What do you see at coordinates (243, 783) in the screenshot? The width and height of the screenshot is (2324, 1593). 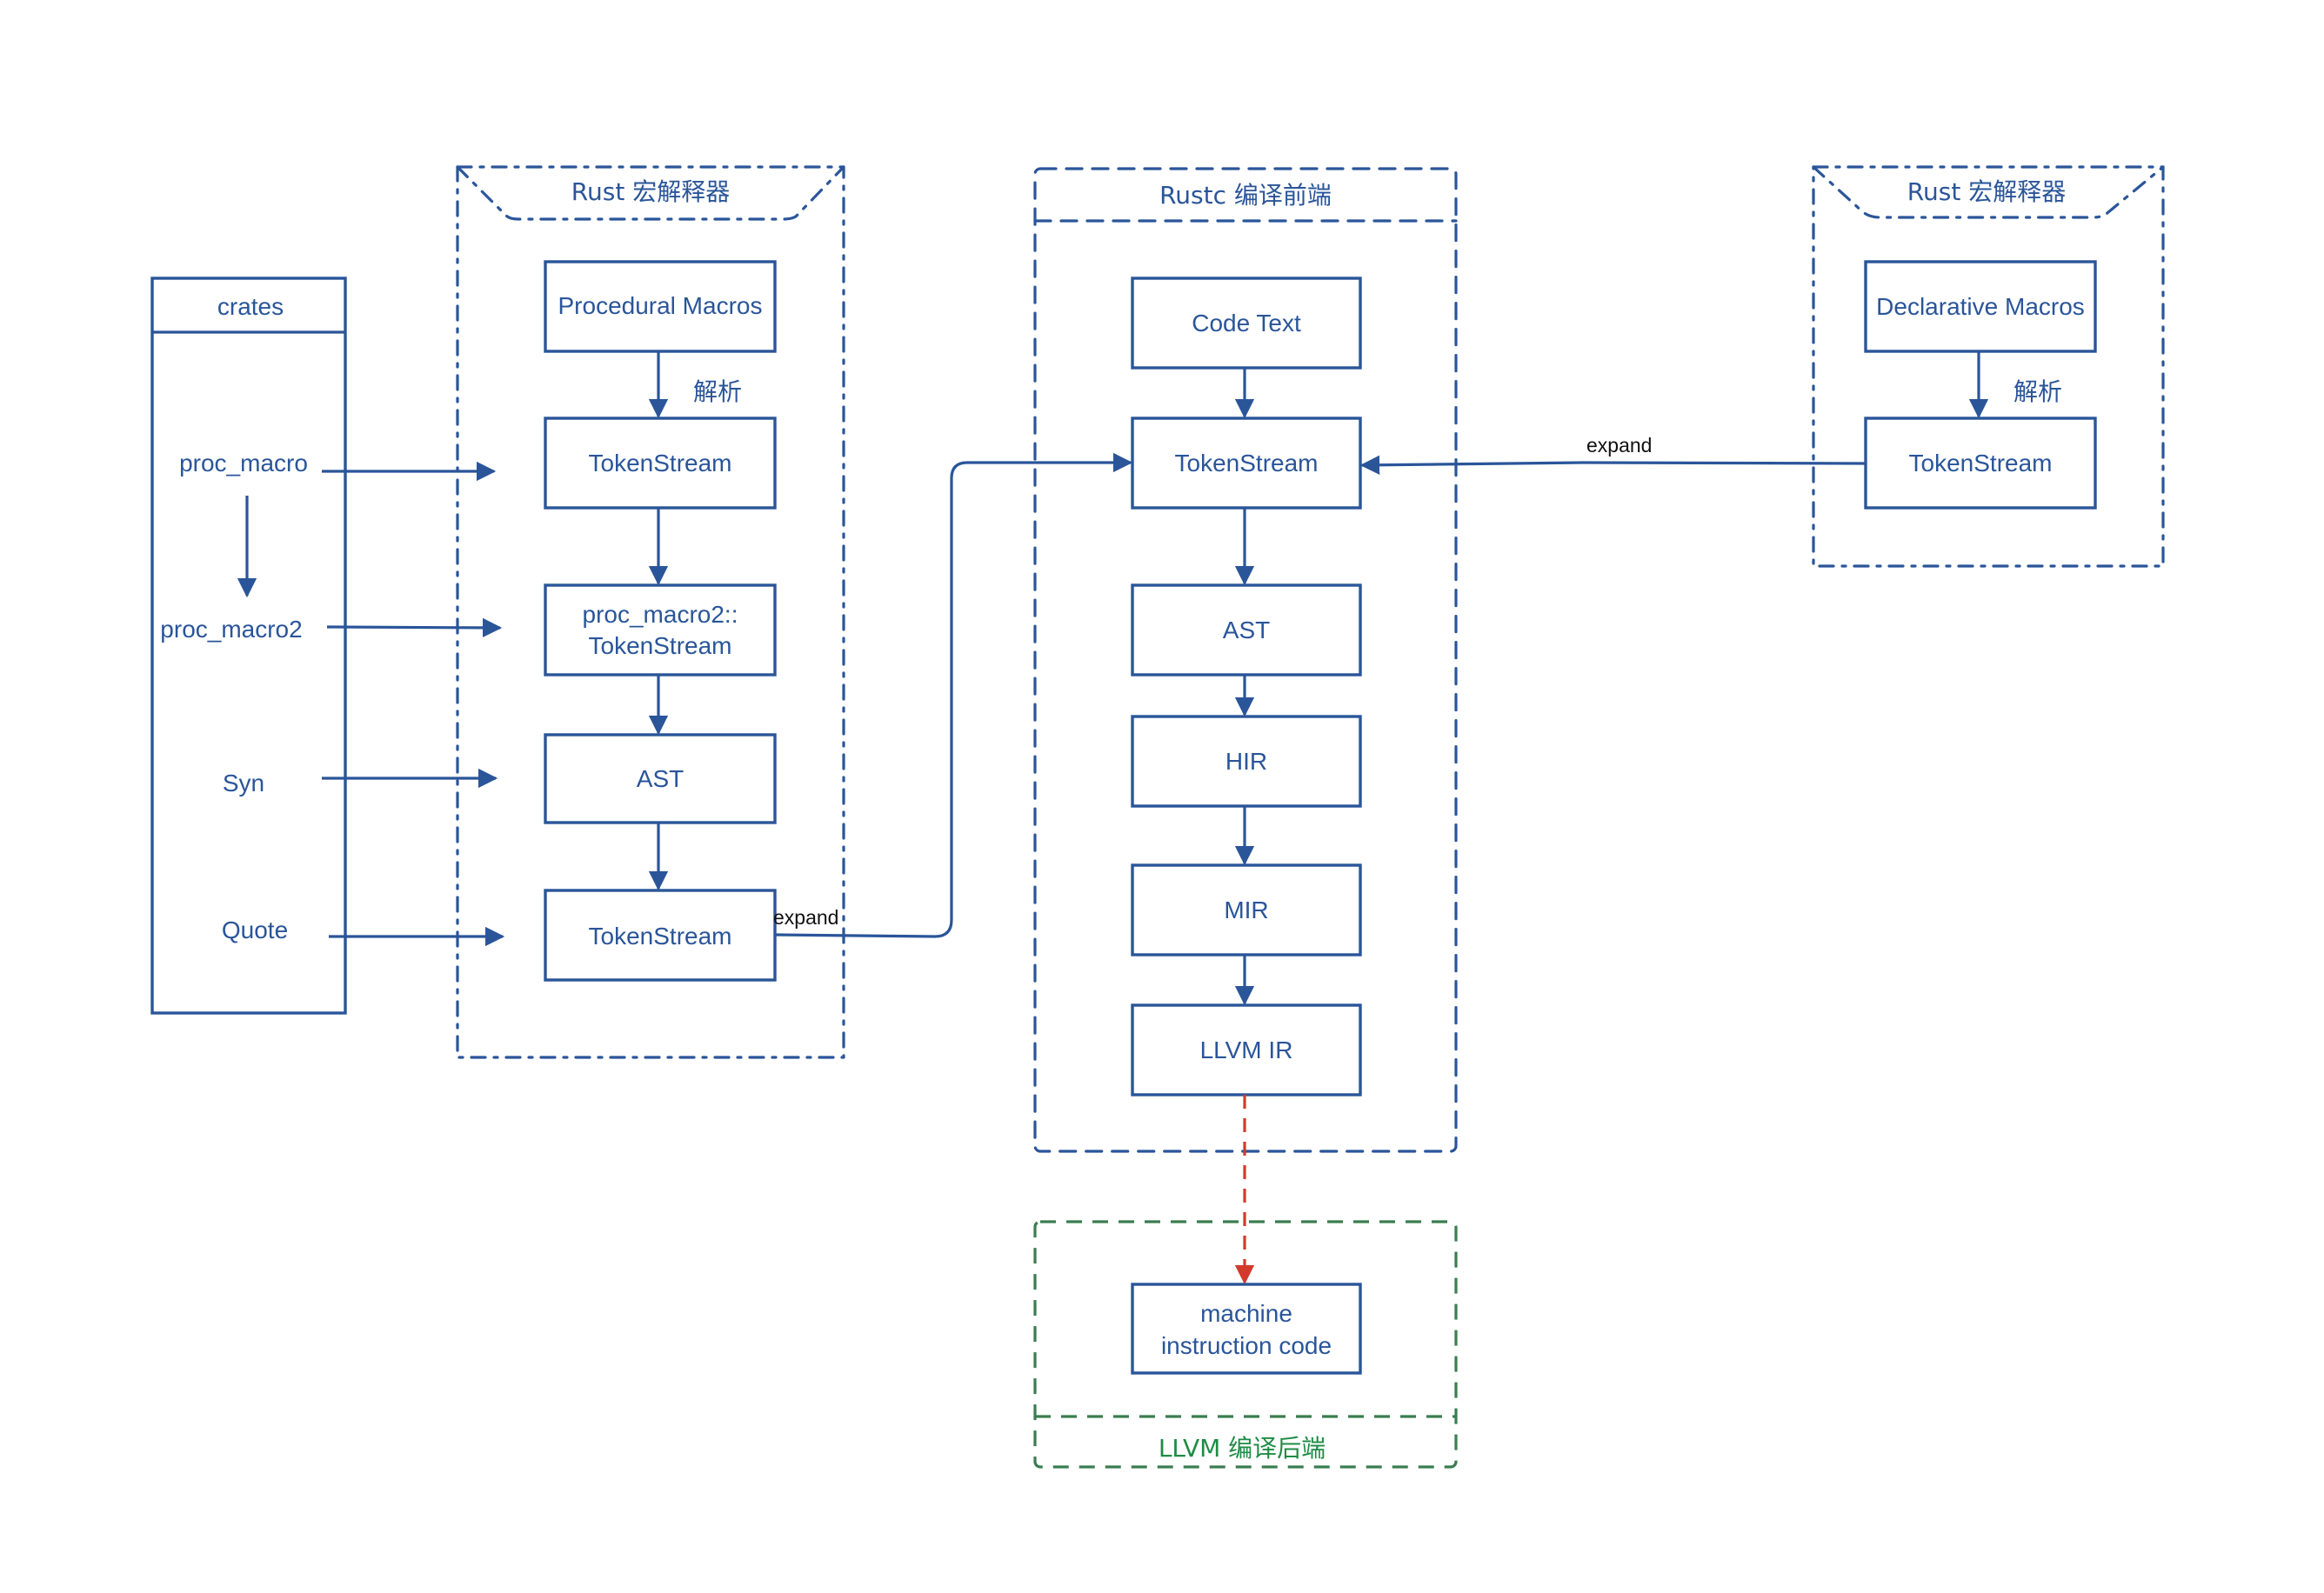 I see `crate-syn: Syn` at bounding box center [243, 783].